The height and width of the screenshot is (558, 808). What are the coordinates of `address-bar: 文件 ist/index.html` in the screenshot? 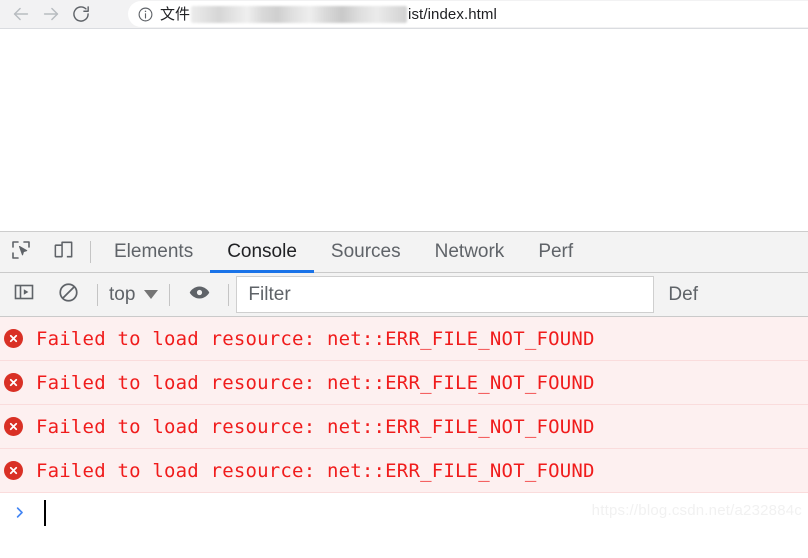 It's located at (468, 14).